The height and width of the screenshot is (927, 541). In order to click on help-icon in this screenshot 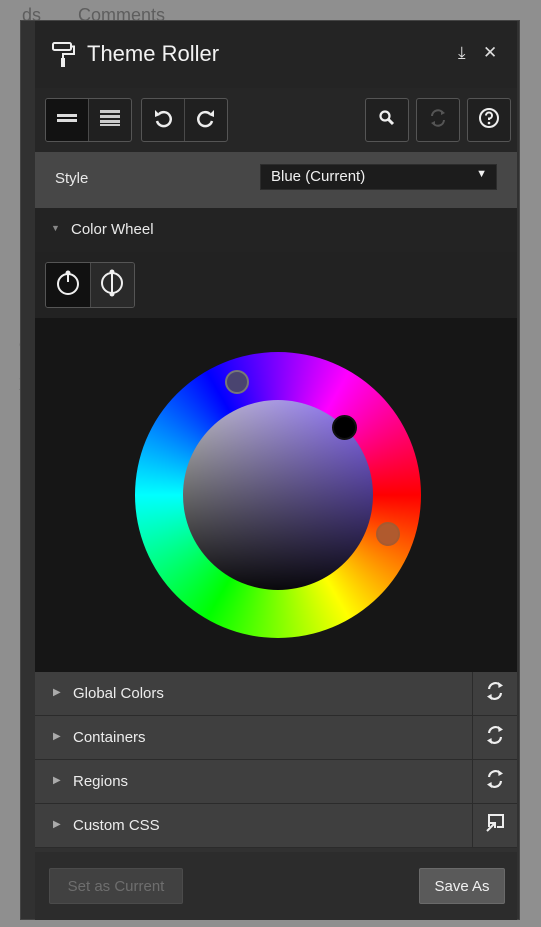, I will do `click(489, 120)`.